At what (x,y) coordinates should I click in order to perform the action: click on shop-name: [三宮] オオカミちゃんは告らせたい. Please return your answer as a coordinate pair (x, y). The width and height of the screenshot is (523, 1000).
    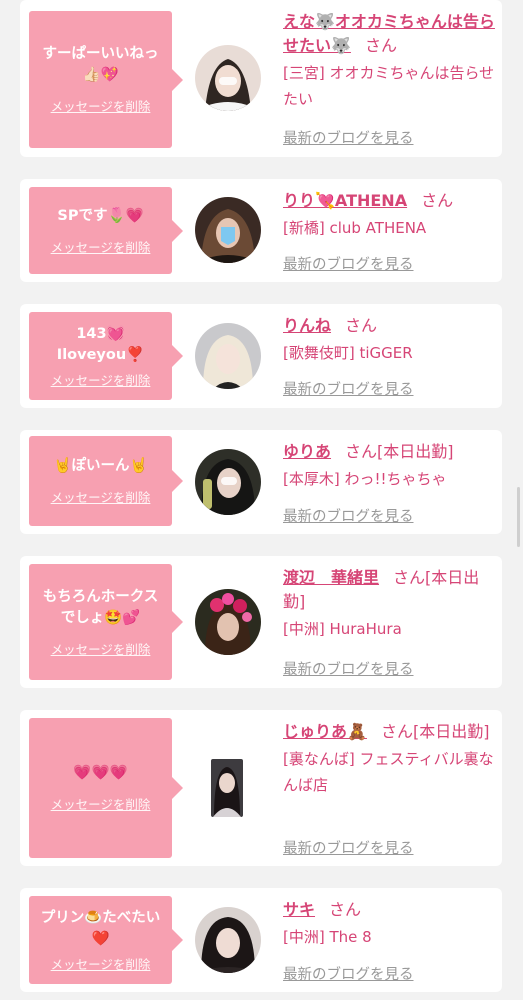
    Looking at the image, I should click on (389, 86).